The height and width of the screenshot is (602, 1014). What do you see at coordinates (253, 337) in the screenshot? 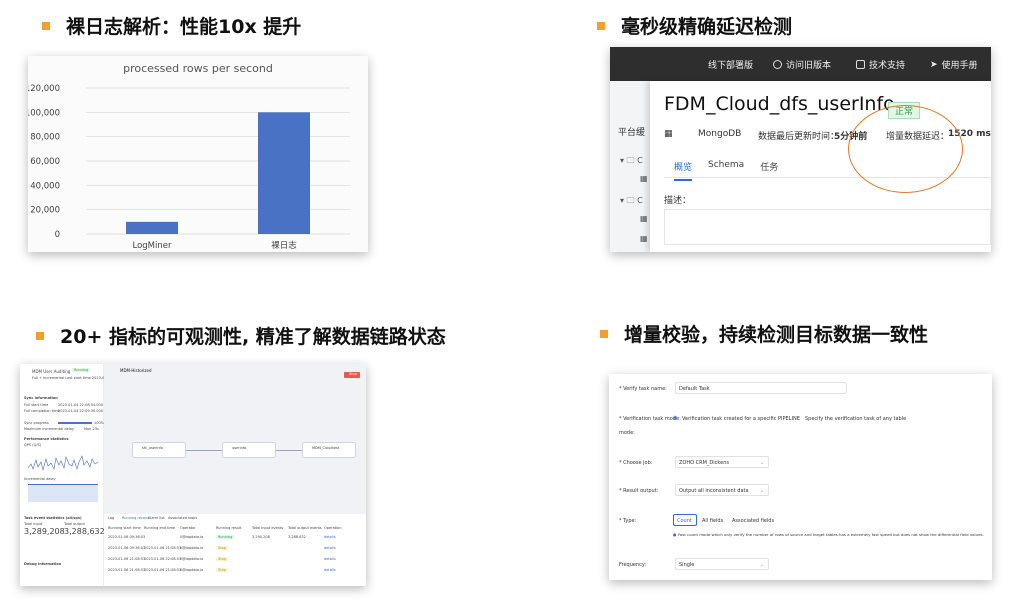
I see `heading-observability-text: 20+ 指标的可观测性, 精准了解数据链路状态` at bounding box center [253, 337].